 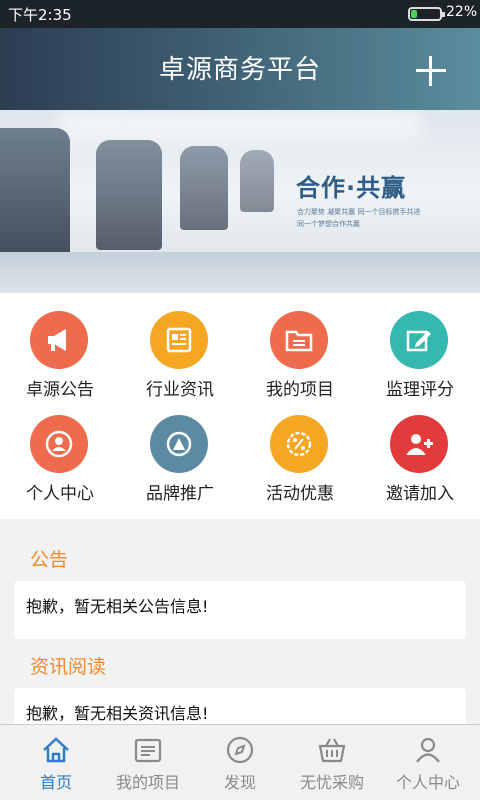 I want to click on nav-label: 个人中心, so click(x=427, y=782).